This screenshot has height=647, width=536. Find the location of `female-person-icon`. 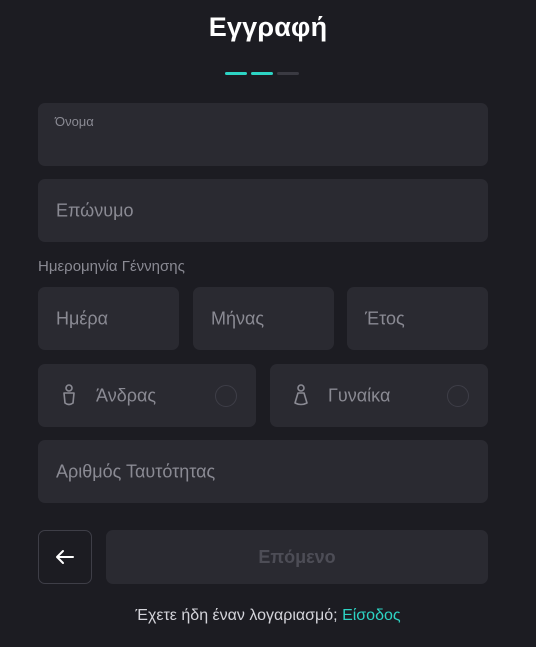

female-person-icon is located at coordinates (301, 394).